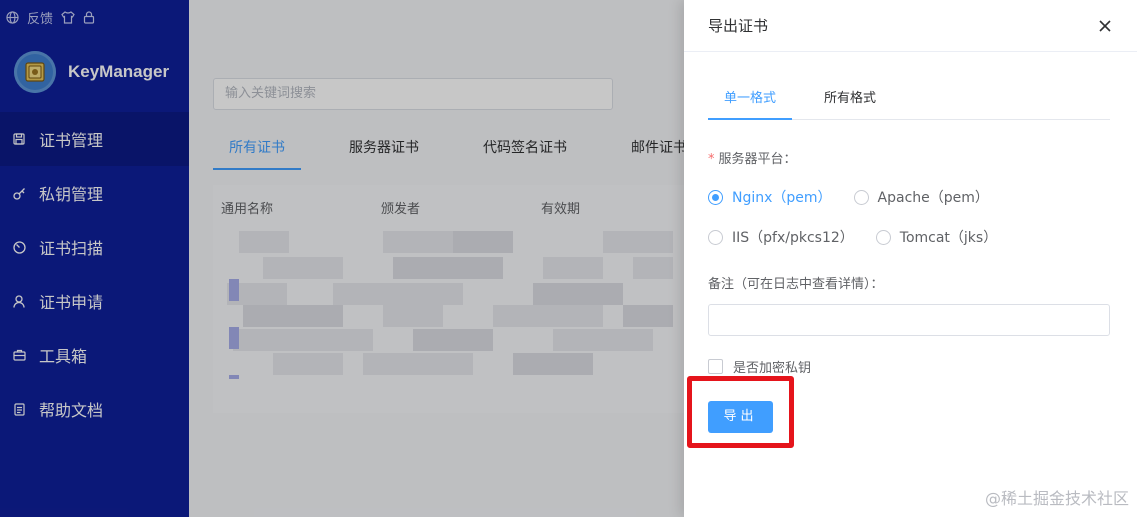 The width and height of the screenshot is (1137, 517). I want to click on radio-tomcat: Tomcat（jks）, so click(936, 237).